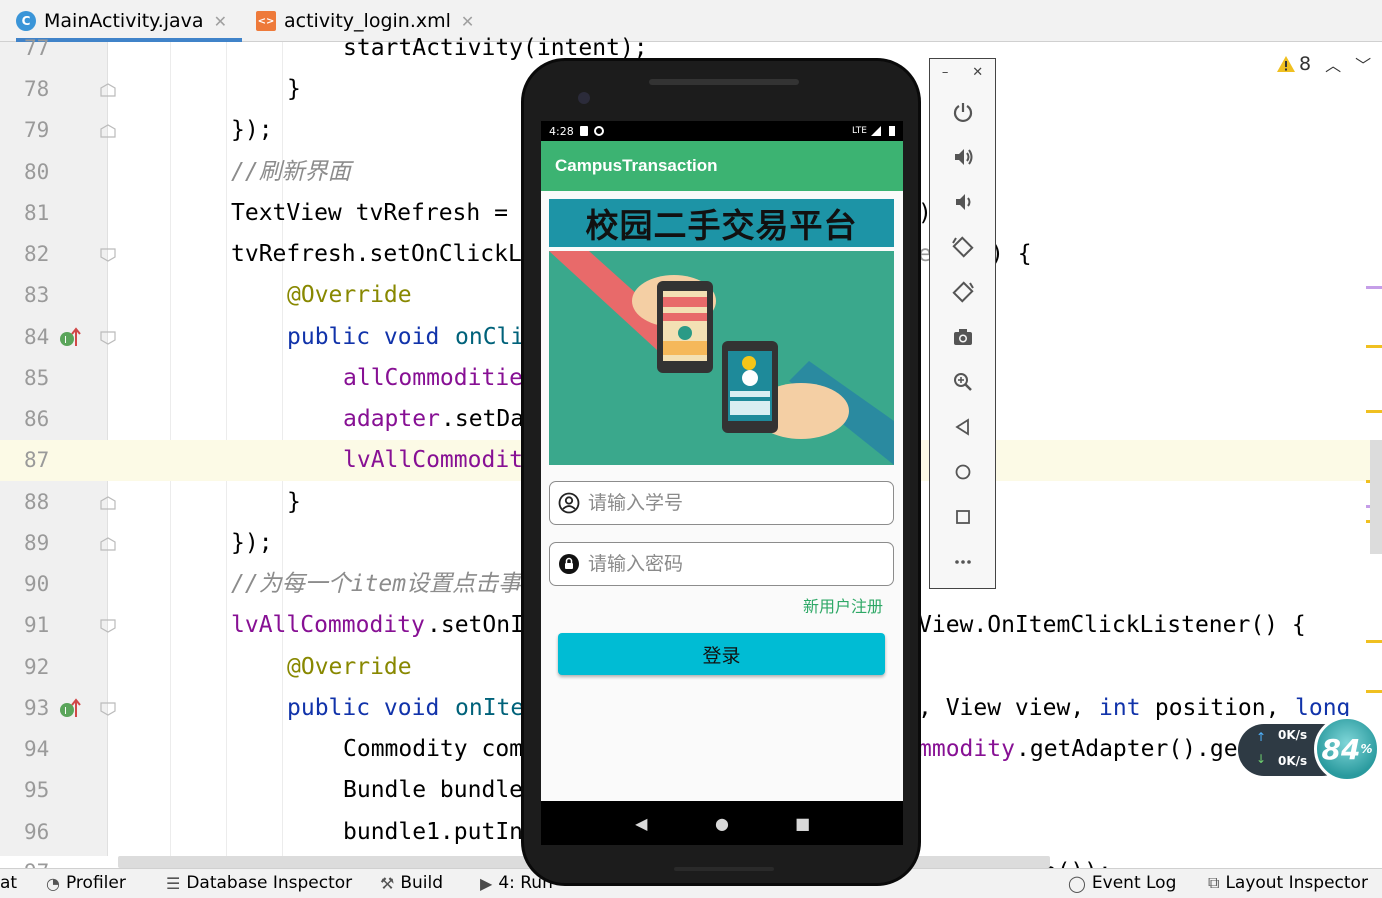  What do you see at coordinates (291, 172) in the screenshot?
I see `code-comment: //刷新界面` at bounding box center [291, 172].